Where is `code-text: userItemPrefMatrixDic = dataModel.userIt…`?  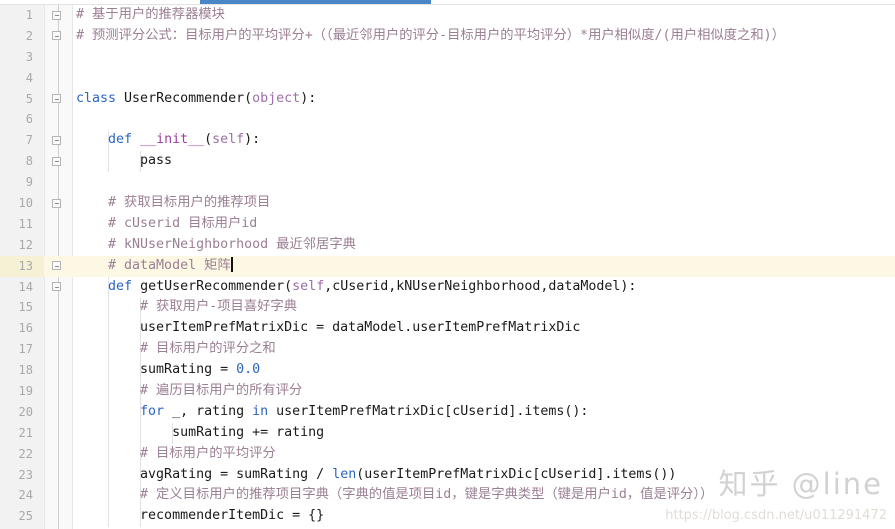
code-text: userItemPrefMatrixDic = dataModel.userIt… is located at coordinates (328, 328).